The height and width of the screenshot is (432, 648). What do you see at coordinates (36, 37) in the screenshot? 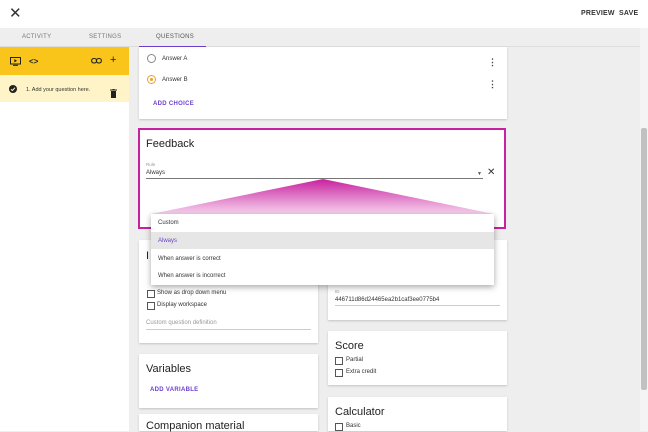
I see `tab-activity: ACTIVITY` at bounding box center [36, 37].